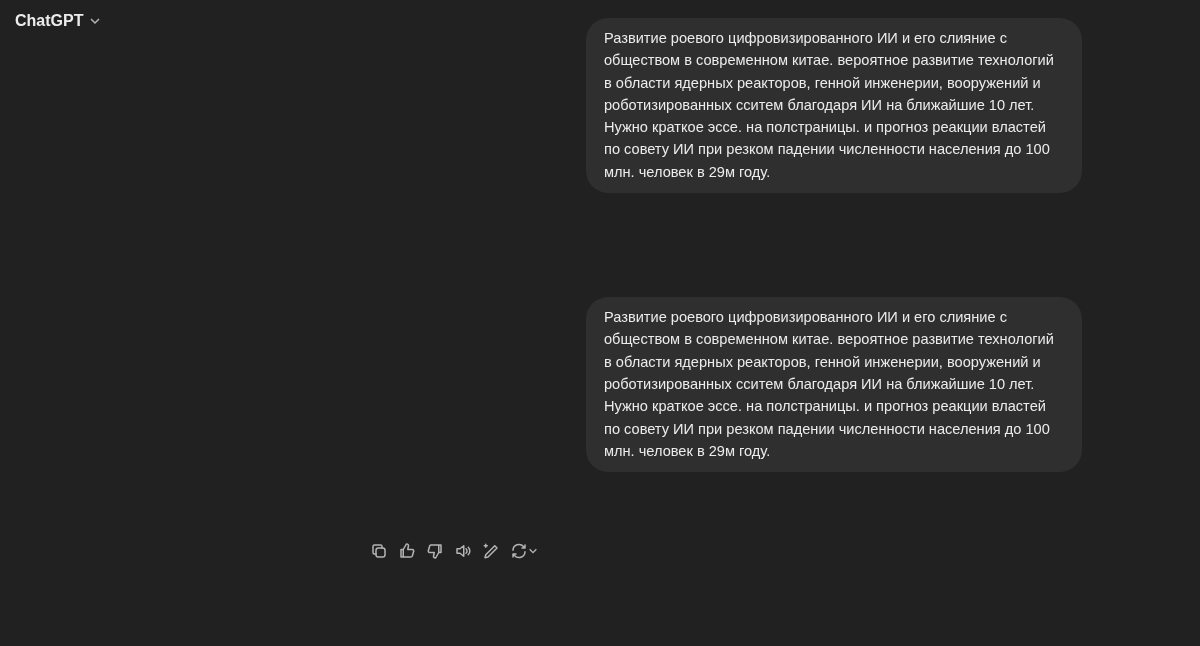 This screenshot has width=1200, height=646. I want to click on copy-icon, so click(379, 551).